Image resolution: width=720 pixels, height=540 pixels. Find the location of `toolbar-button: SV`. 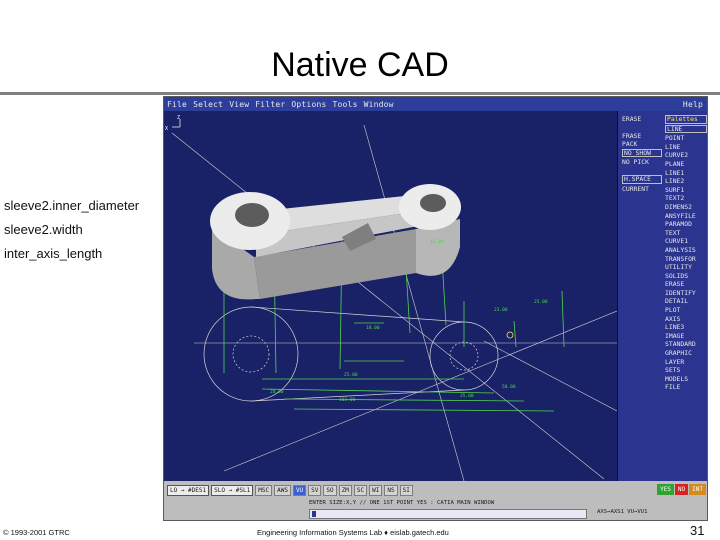

toolbar-button: SV is located at coordinates (315, 490).